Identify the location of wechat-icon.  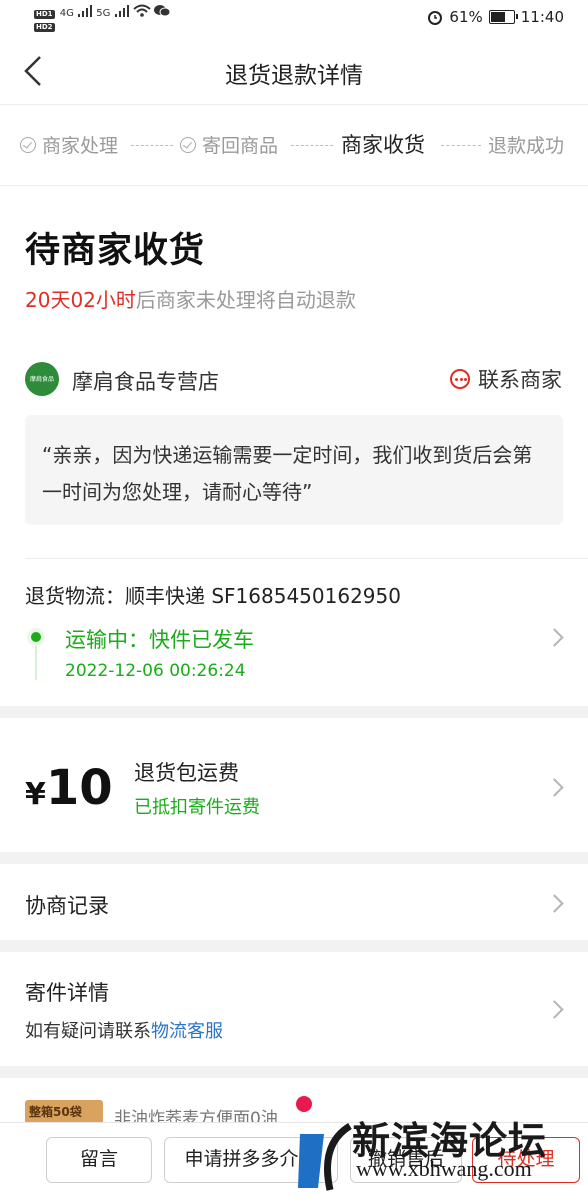
(162, 11).